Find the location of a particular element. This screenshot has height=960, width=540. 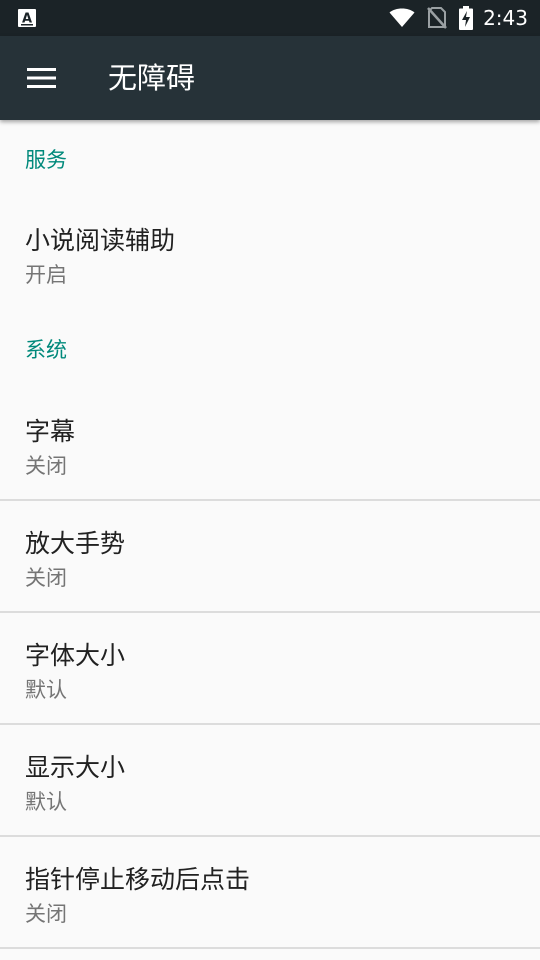

pref-item-font-size: 字体大小 默认 is located at coordinates (270, 669).